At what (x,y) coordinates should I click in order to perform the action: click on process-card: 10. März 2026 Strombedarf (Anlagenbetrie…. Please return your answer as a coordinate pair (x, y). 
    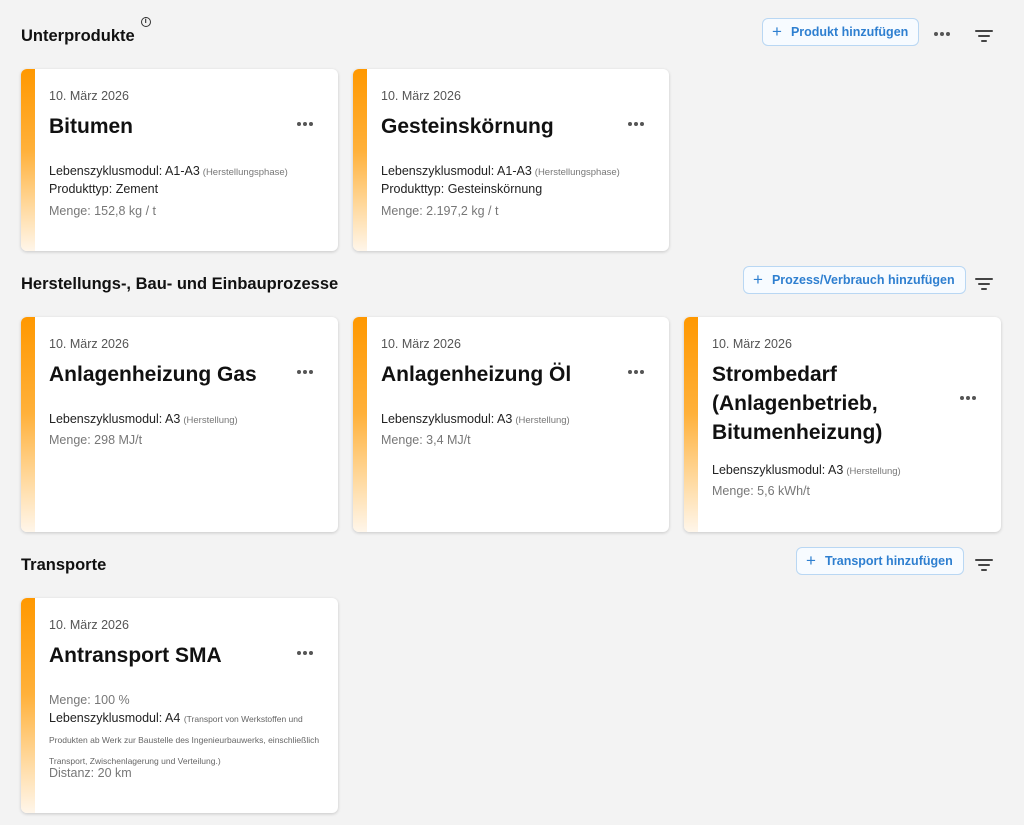
    Looking at the image, I should click on (842, 424).